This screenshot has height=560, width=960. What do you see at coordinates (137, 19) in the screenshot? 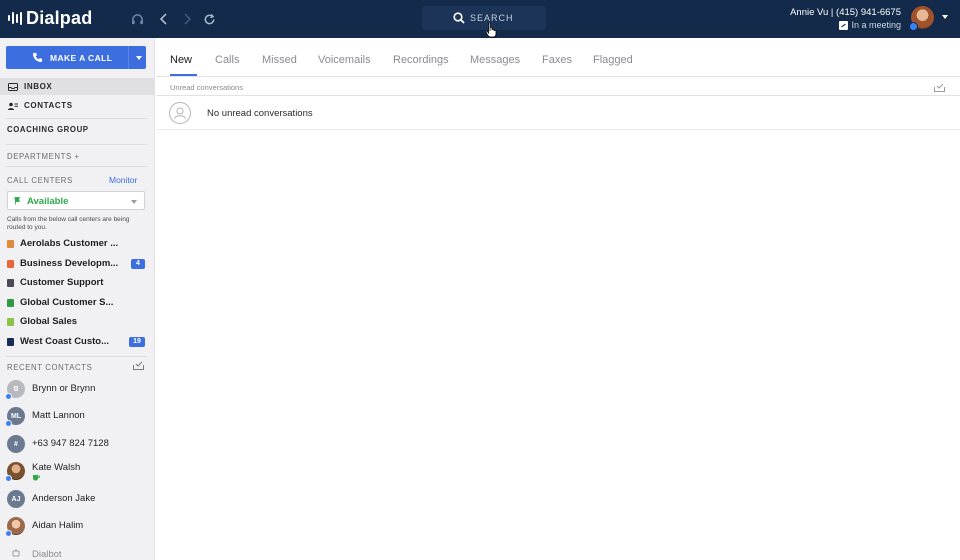
I see `headset-icon` at bounding box center [137, 19].